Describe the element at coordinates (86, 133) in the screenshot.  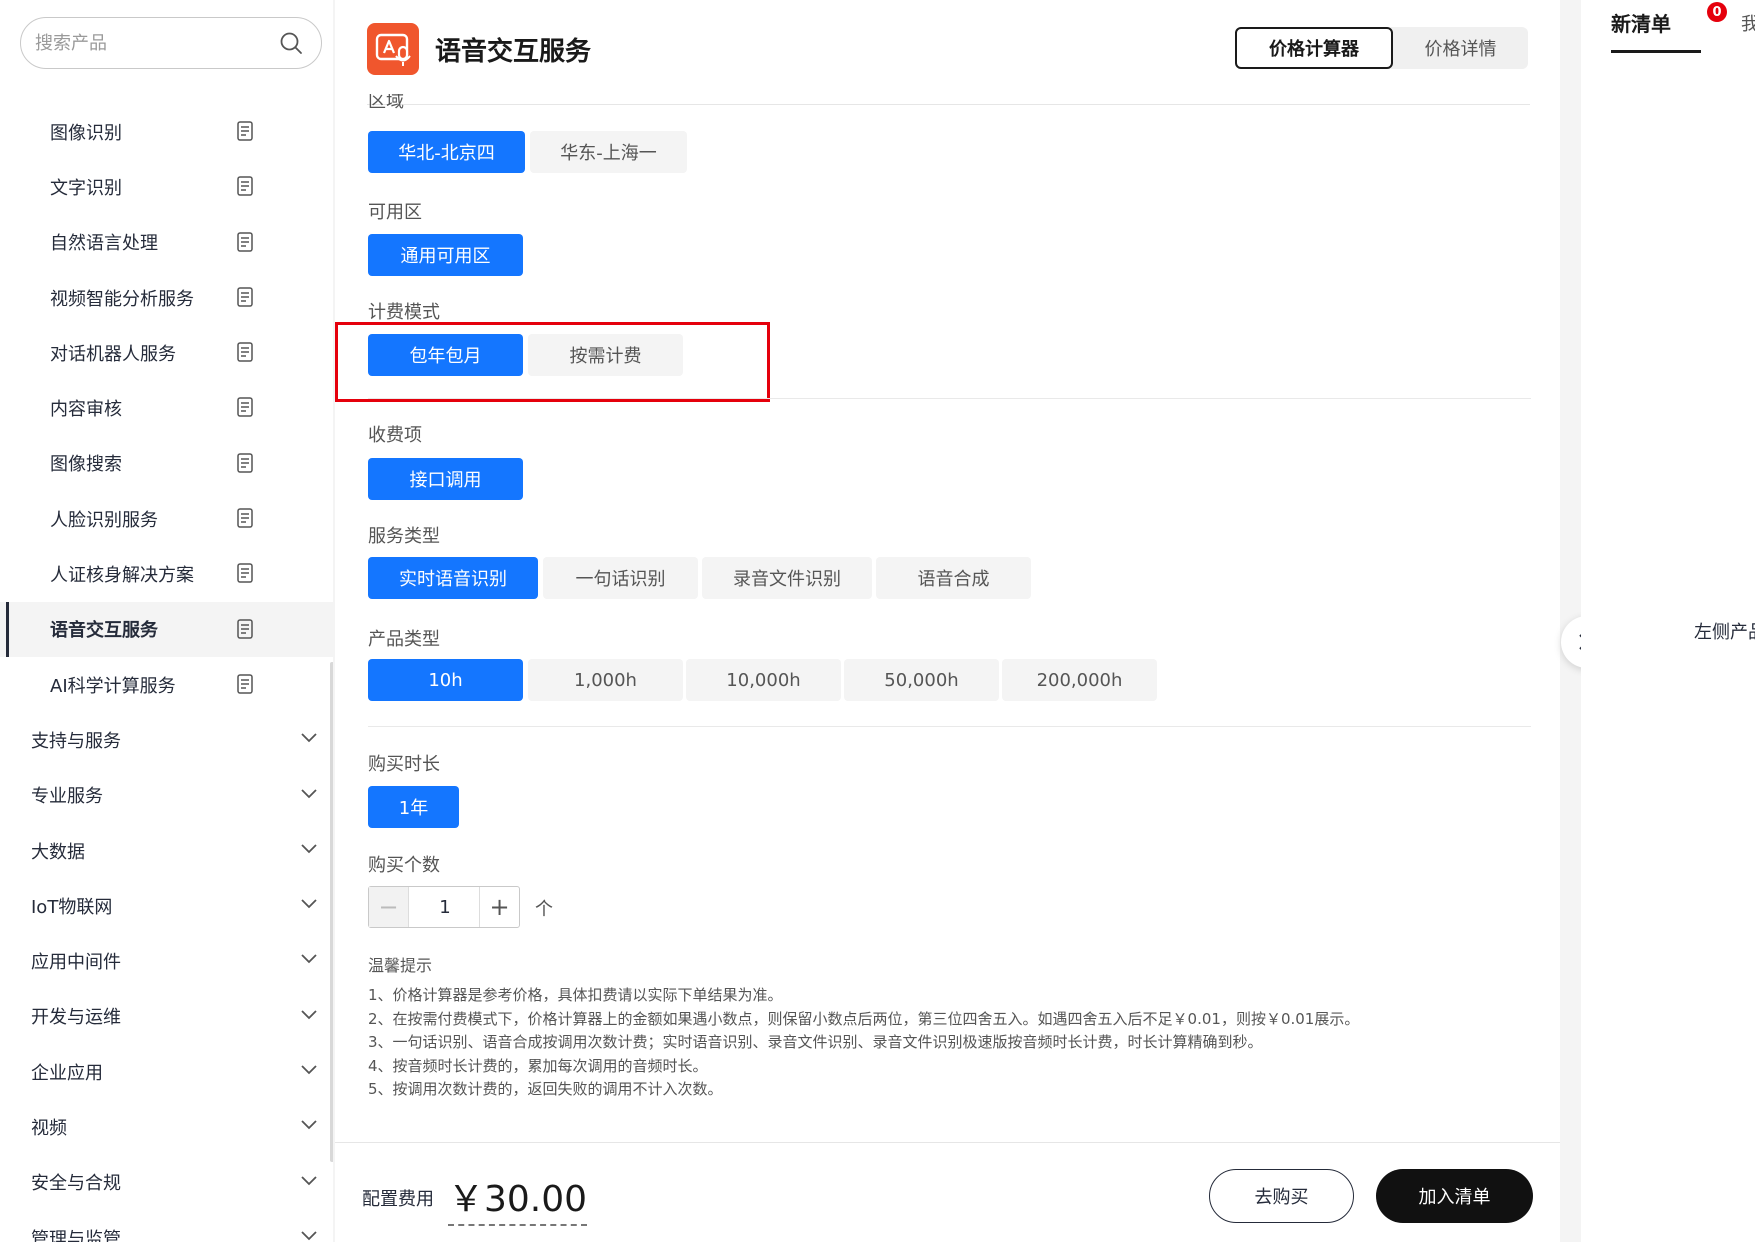
I see `sidebar-item-label: 图像识别` at that location.